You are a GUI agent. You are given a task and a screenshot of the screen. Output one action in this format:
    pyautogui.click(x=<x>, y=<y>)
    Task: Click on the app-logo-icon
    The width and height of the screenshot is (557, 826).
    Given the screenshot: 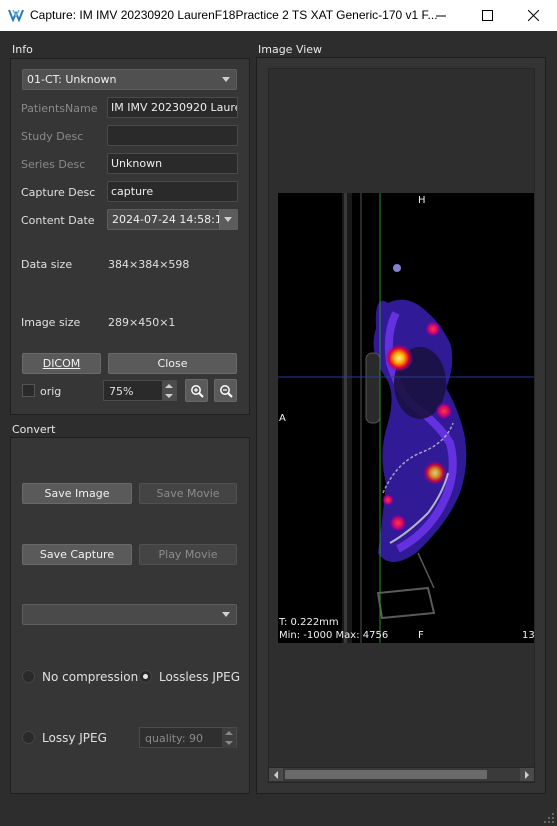 What is the action you would take?
    pyautogui.click(x=16, y=15)
    